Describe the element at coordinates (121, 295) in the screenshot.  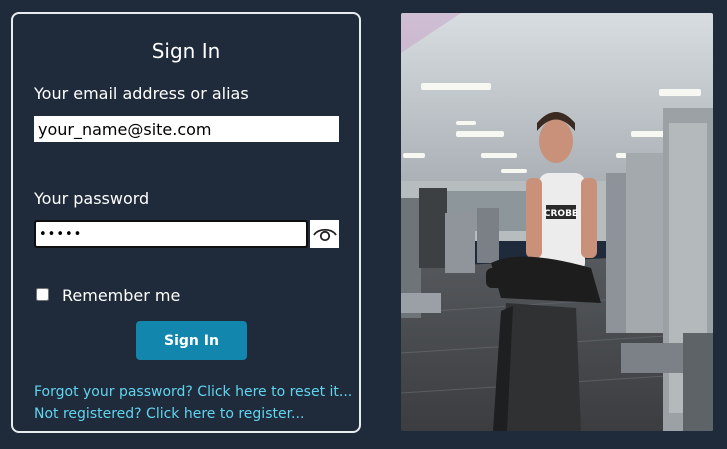
I see `remember-me-label: Remember me` at that location.